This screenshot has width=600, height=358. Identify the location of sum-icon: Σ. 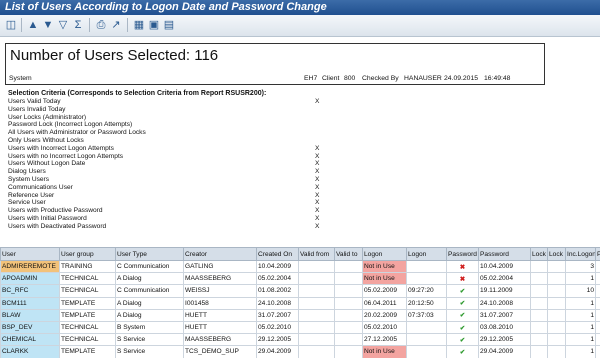
(78, 25).